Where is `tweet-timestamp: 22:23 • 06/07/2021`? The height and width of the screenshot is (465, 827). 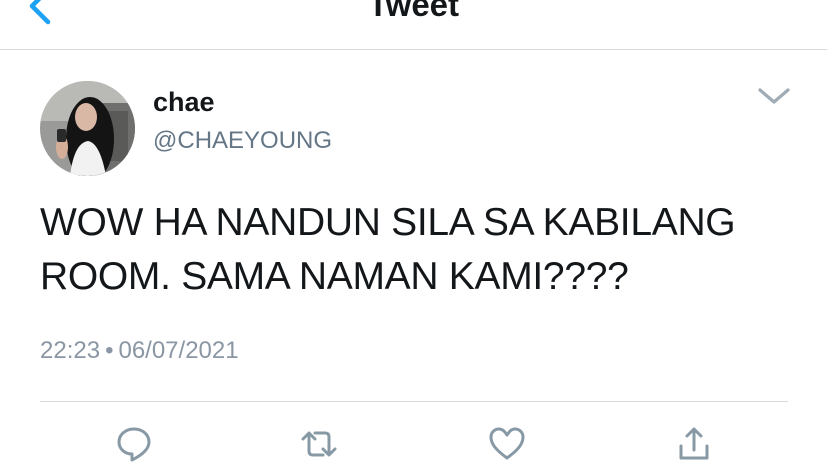
tweet-timestamp: 22:23 • 06/07/2021 is located at coordinates (139, 351).